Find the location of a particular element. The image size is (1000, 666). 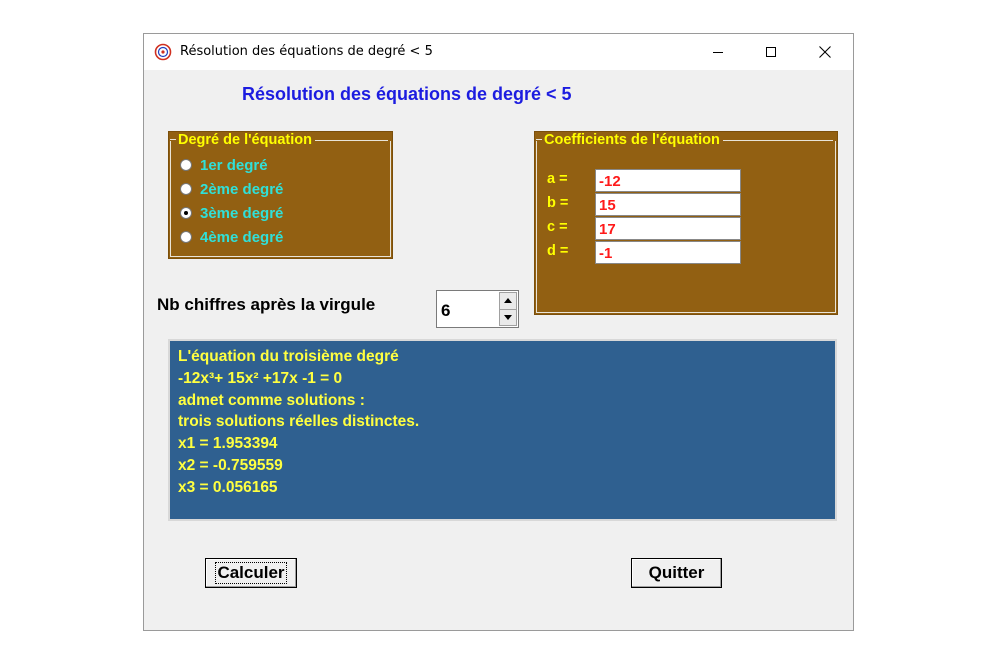

radio-degree-4: 4ème degré is located at coordinates (231, 237).